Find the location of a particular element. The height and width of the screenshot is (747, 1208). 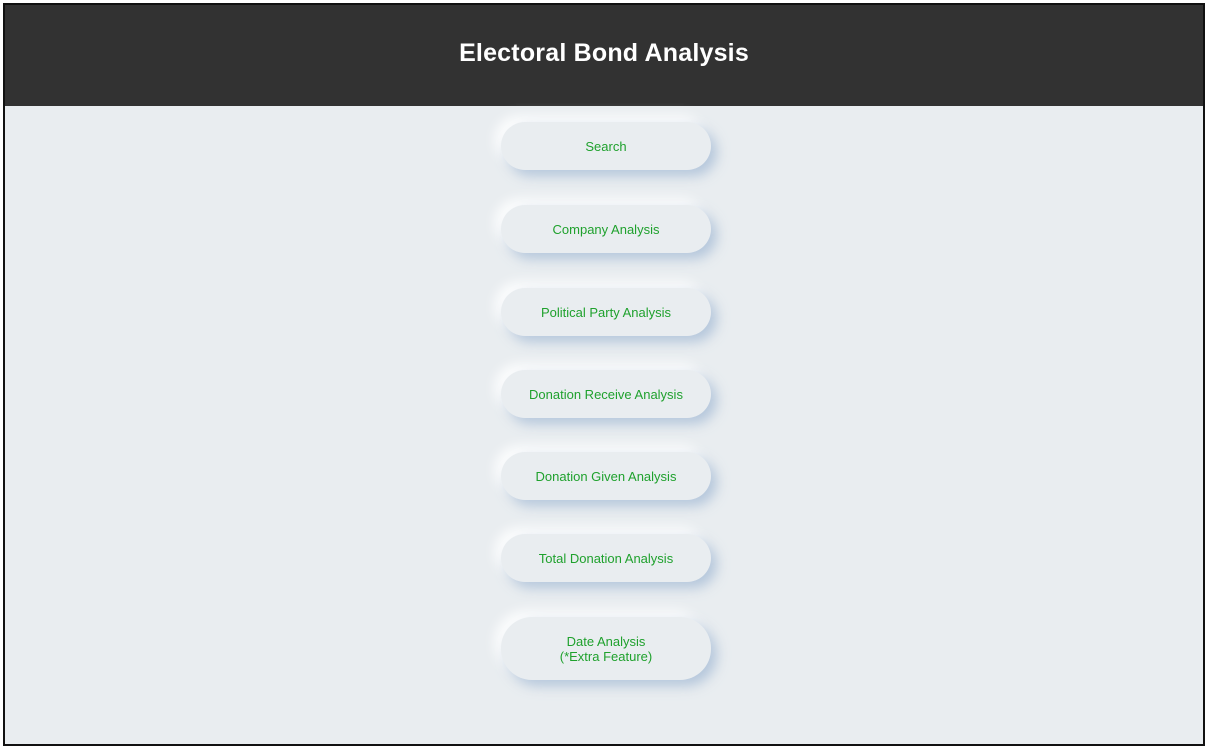

donation-given-analysis-button-label: Donation Given Analysis is located at coordinates (606, 476).